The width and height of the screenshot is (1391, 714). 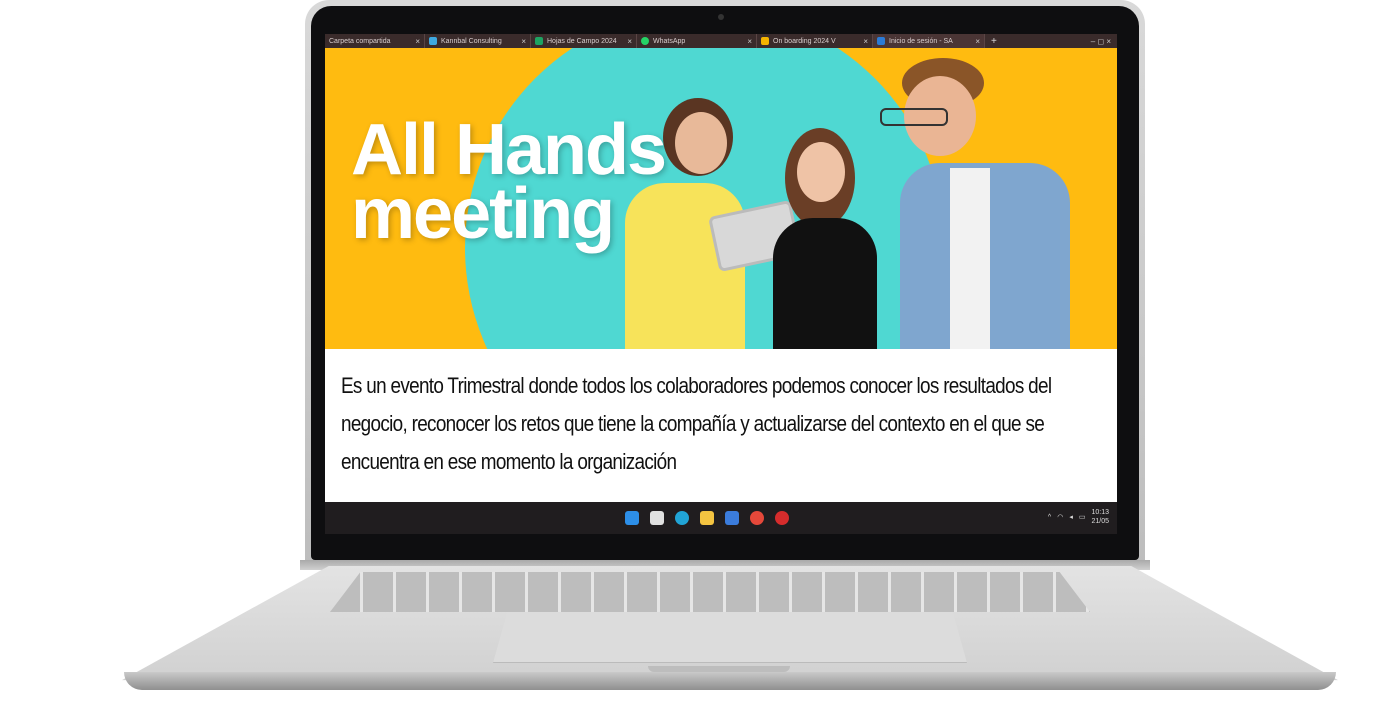 I want to click on browser-tab-3: Hojas de Campo 2024 ×, so click(x=584, y=41).